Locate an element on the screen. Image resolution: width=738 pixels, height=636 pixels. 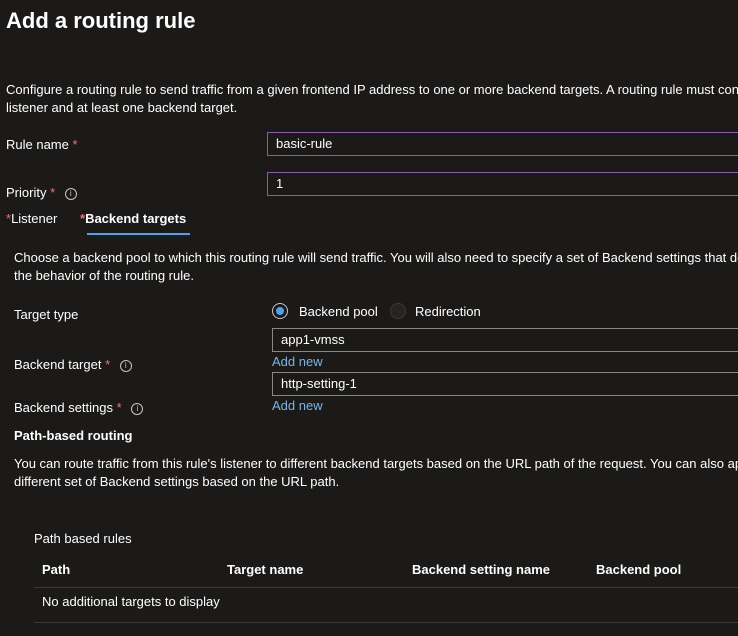
column-header-path: Path is located at coordinates (56, 569).